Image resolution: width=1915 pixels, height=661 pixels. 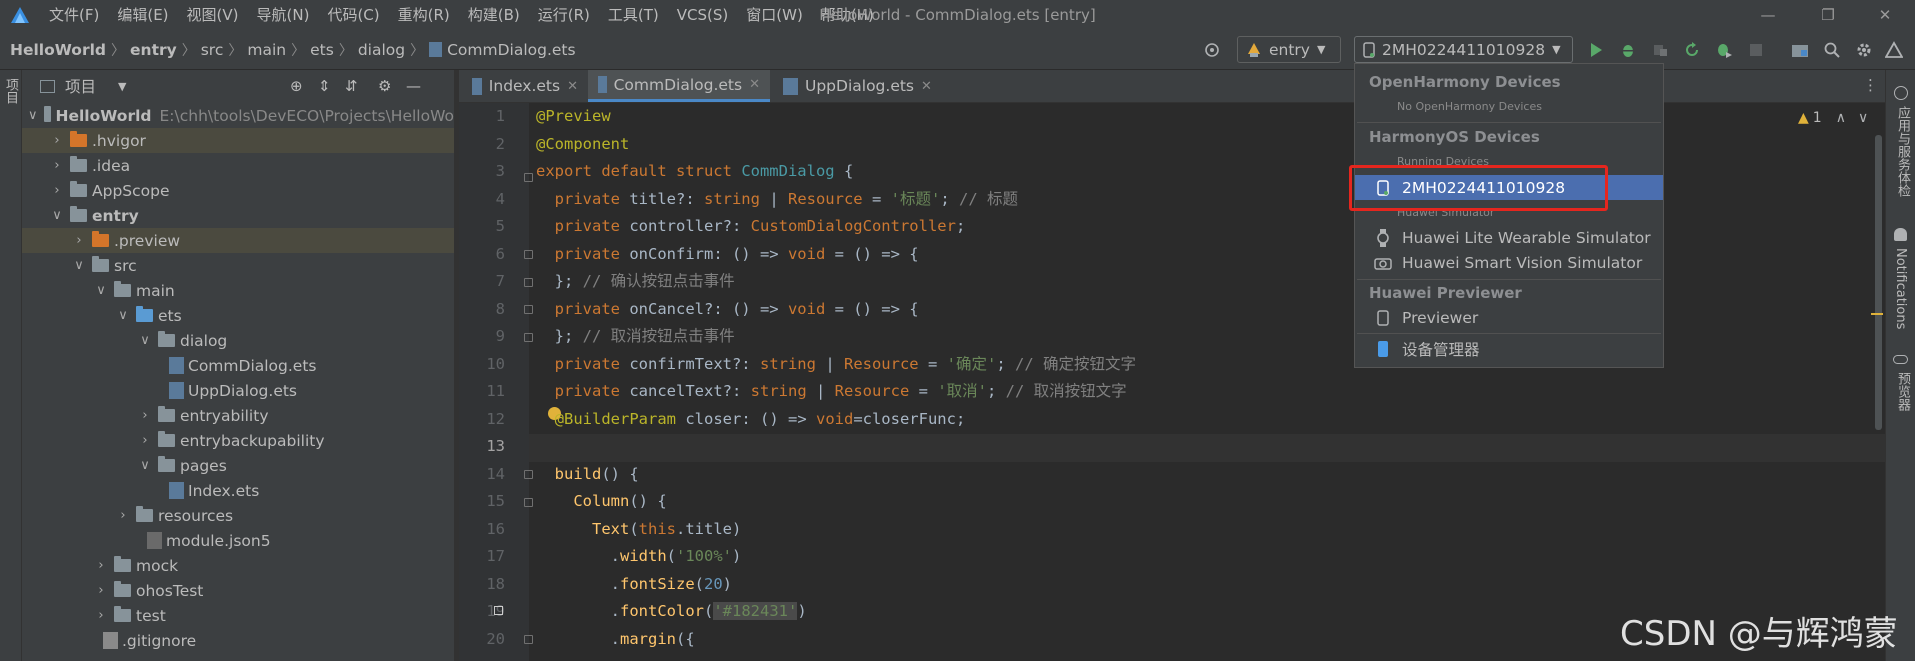 What do you see at coordinates (1900, 288) in the screenshot?
I see `notifications-button: Notifications` at bounding box center [1900, 288].